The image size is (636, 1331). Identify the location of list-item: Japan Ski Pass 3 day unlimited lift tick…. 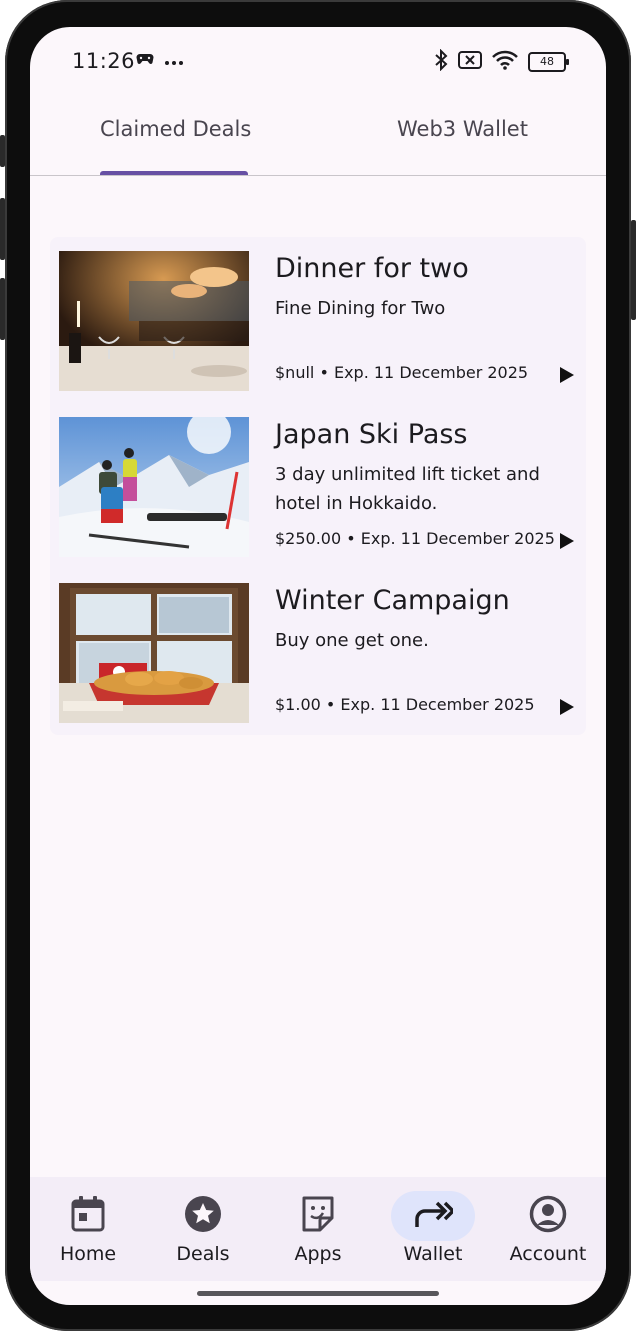
(318, 486).